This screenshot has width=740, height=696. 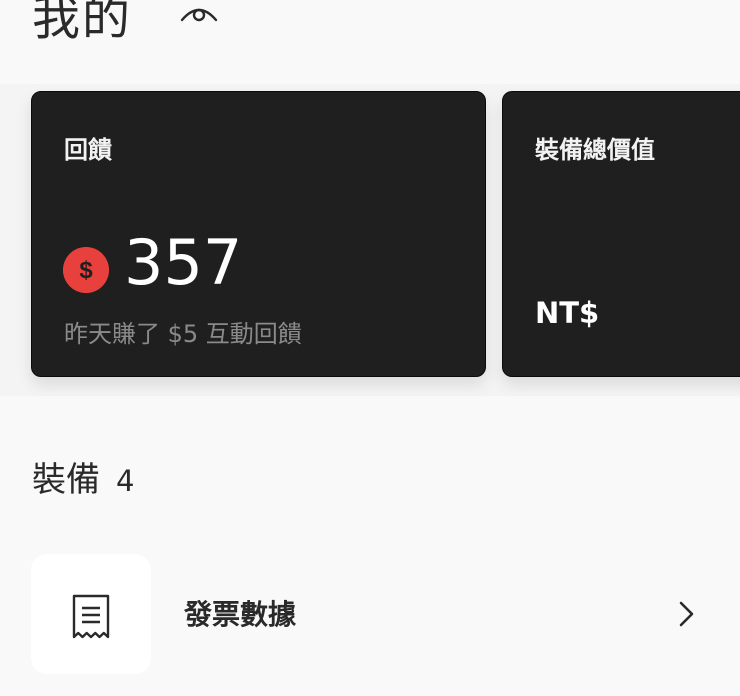 I want to click on gear-section-title: 裝備, so click(x=66, y=480).